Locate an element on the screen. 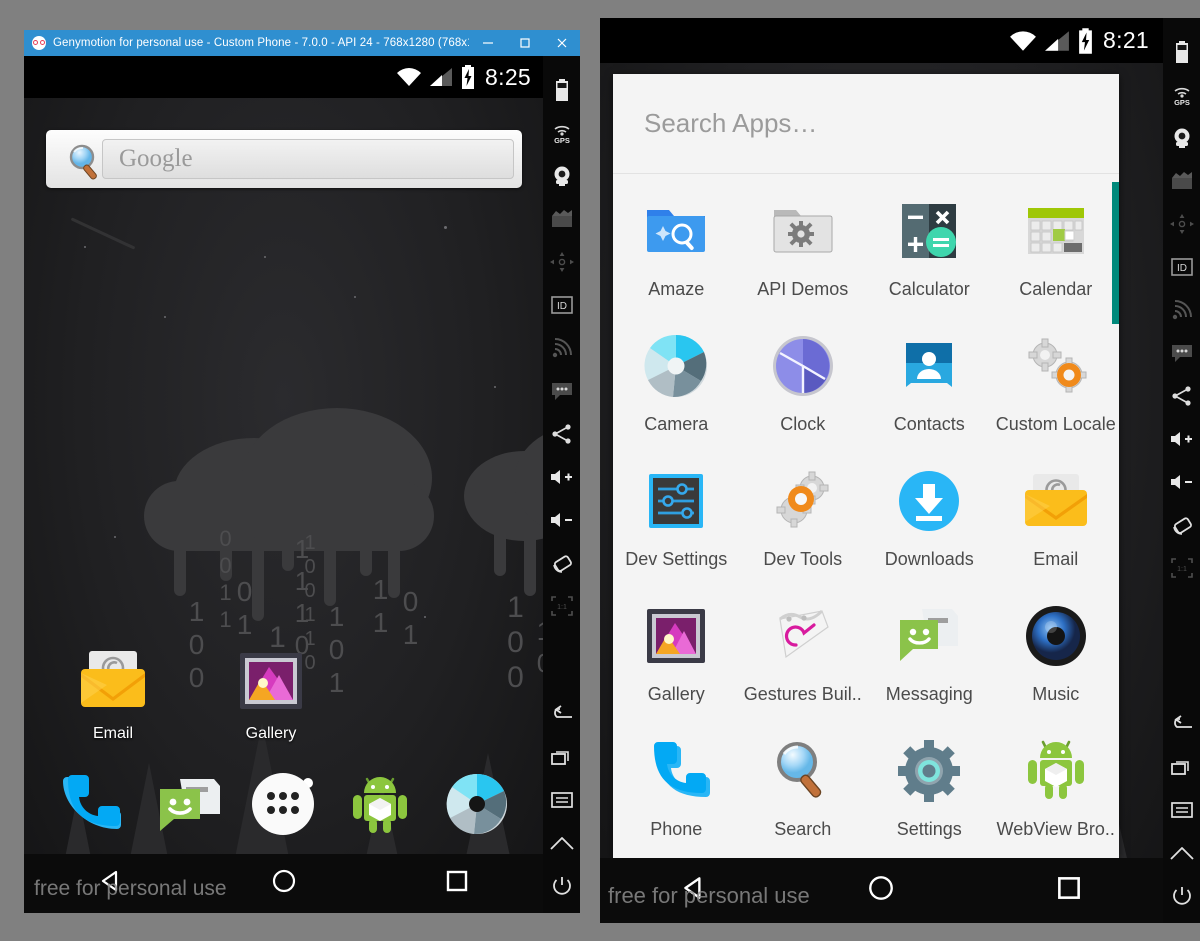  app-label: Settings is located at coordinates (929, 829).